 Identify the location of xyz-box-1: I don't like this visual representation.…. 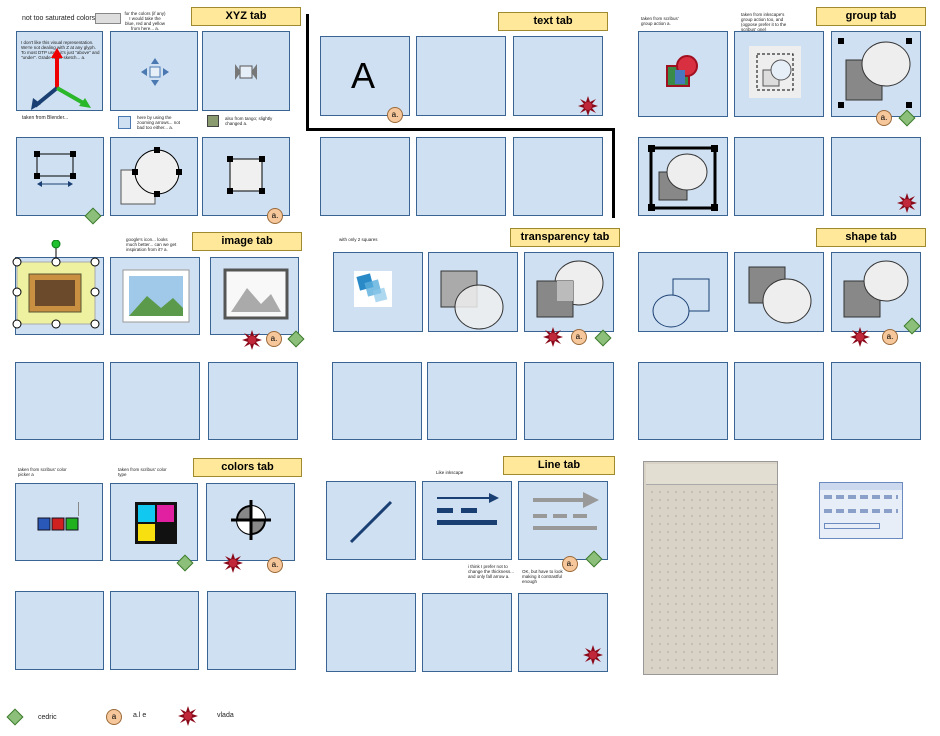
(59, 71).